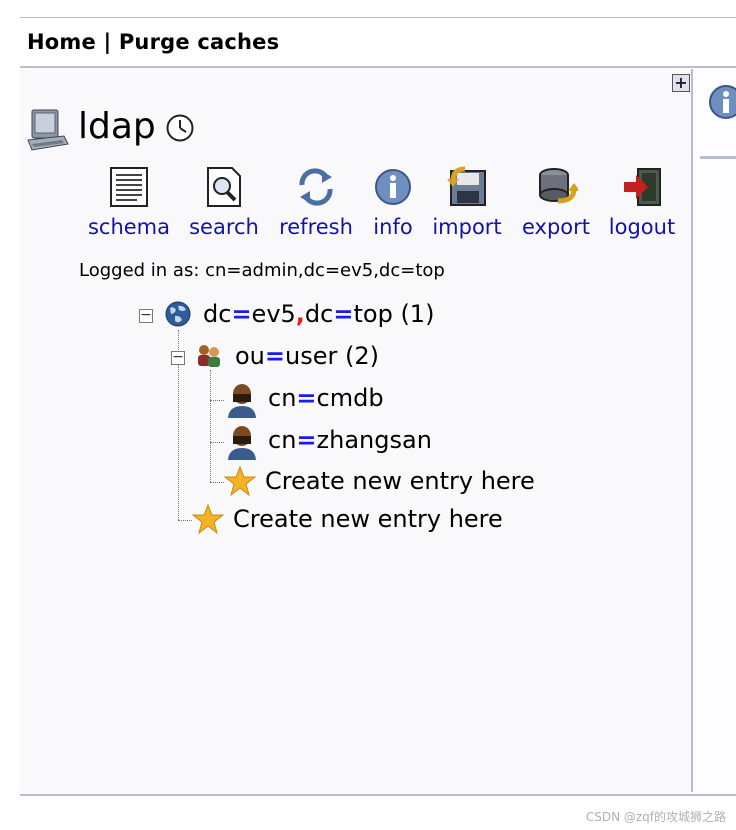 The height and width of the screenshot is (830, 736). Describe the element at coordinates (378, 795) in the screenshot. I see `bottom-divider` at that location.